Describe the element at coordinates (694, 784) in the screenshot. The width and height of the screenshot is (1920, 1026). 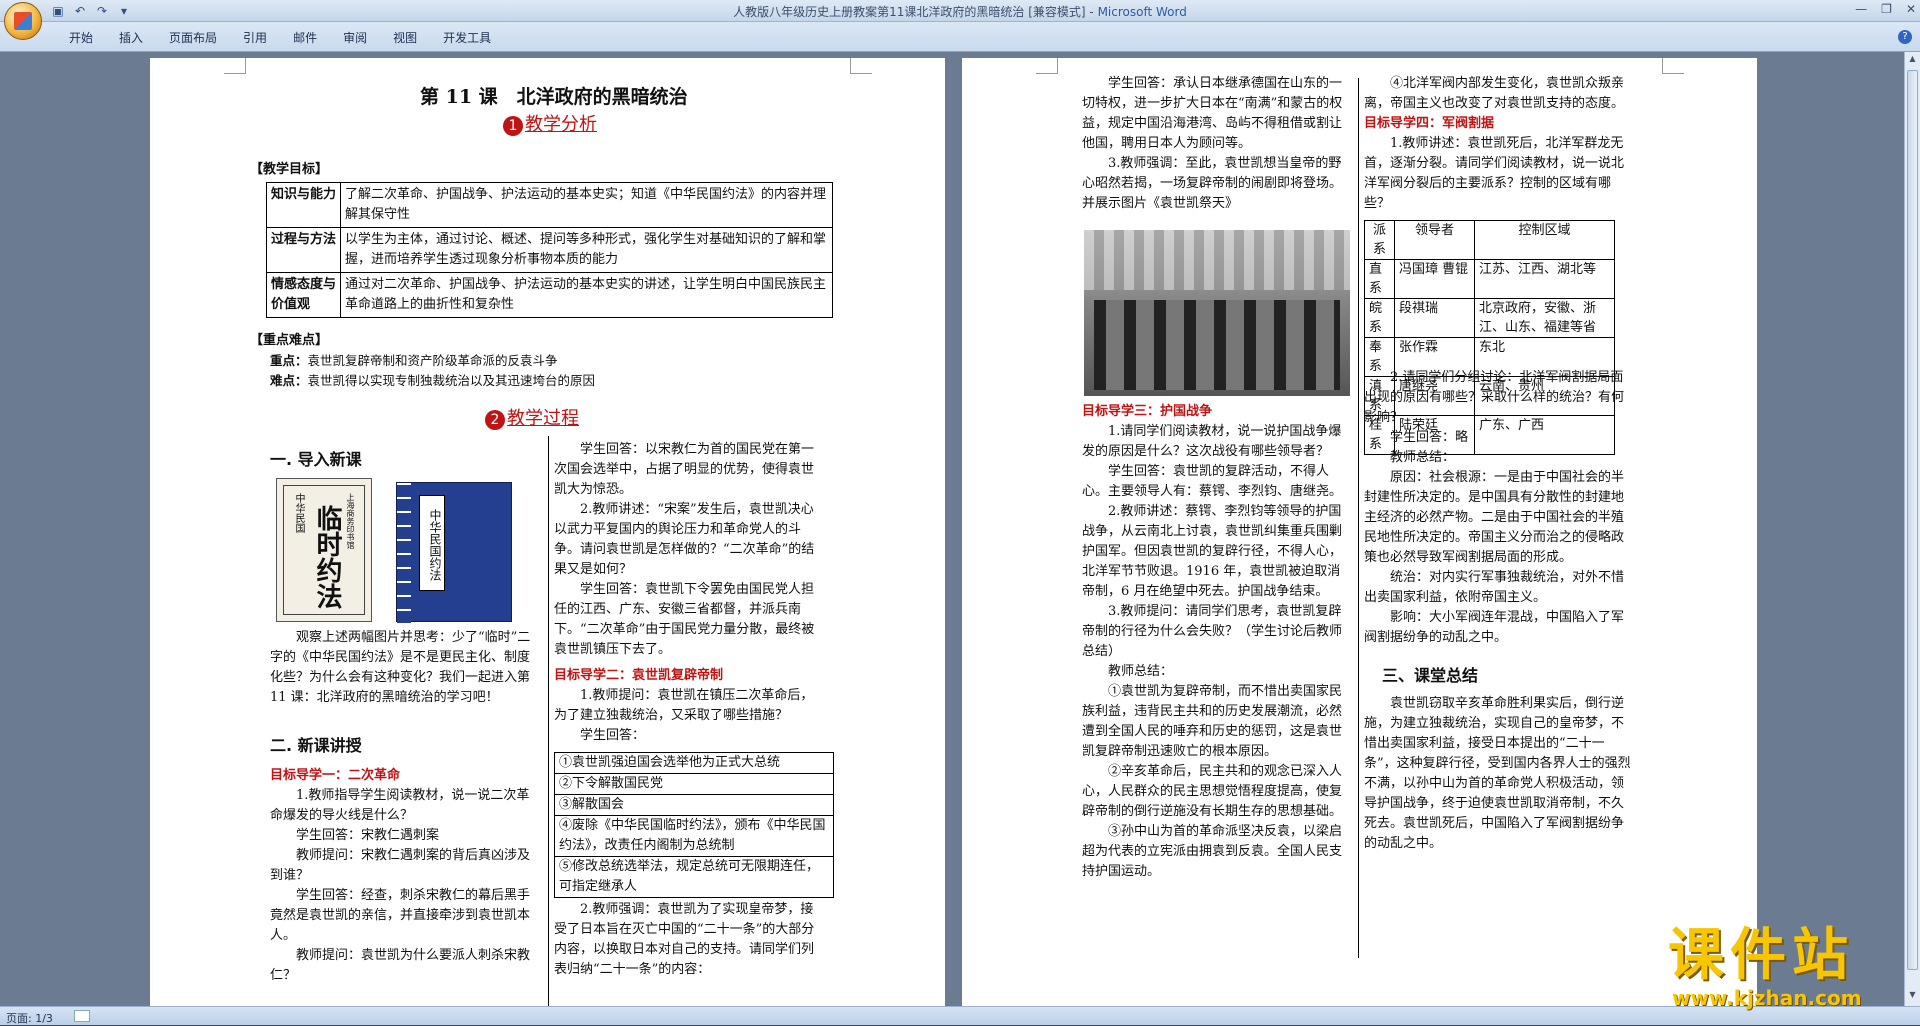
I see `measure-item: ②下令解散国民党` at that location.